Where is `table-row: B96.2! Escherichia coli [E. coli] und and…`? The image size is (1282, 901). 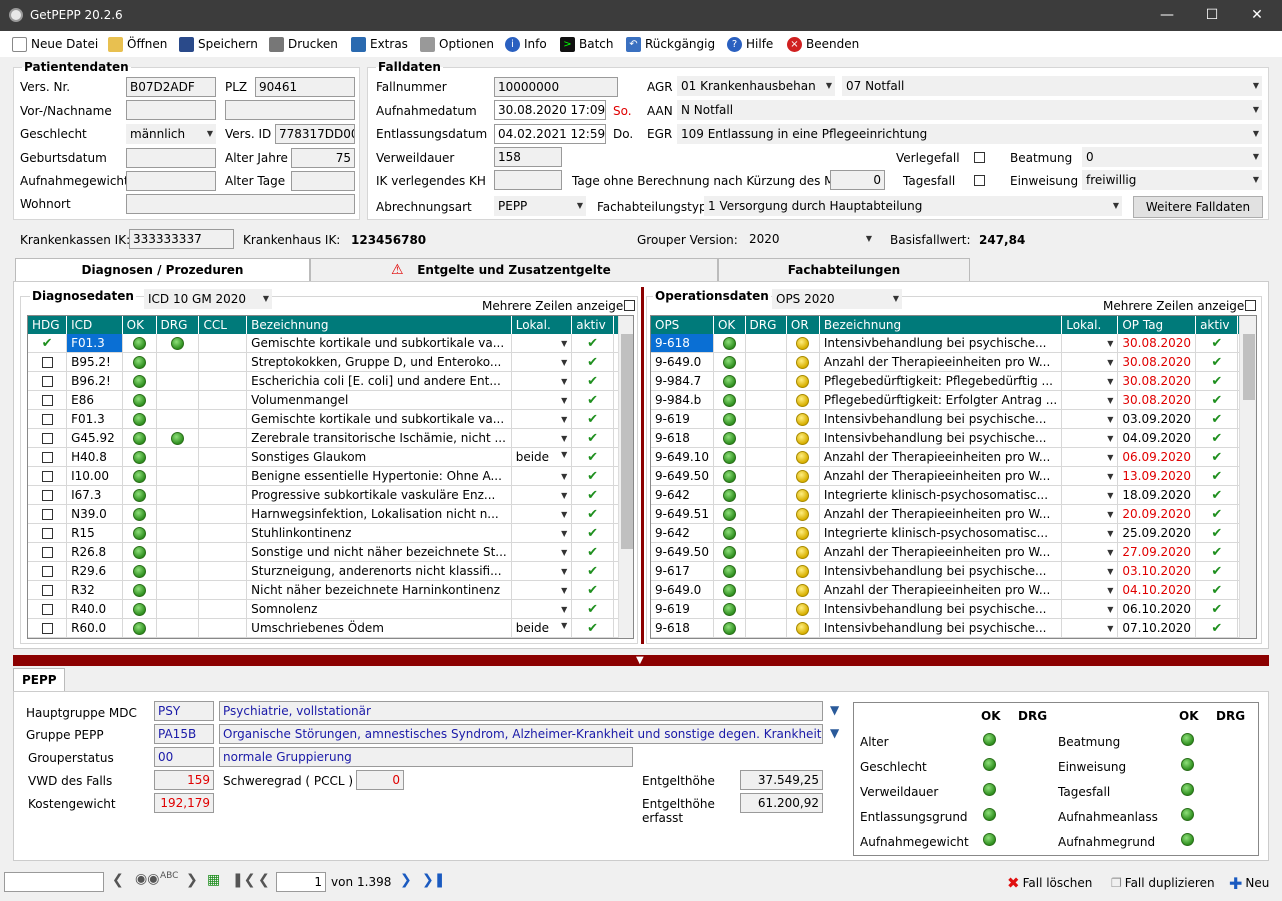 table-row: B96.2! Escherichia coli [E. coli] und and… is located at coordinates (330, 381).